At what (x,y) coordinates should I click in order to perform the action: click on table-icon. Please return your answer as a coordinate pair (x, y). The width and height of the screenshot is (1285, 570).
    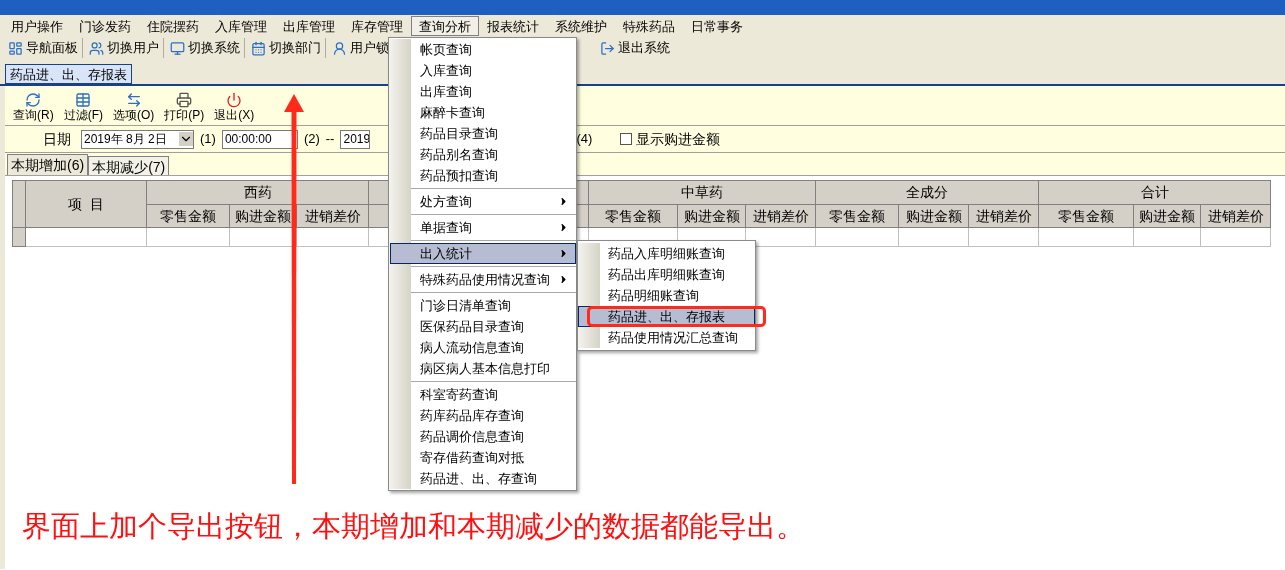
    Looking at the image, I should click on (83, 100).